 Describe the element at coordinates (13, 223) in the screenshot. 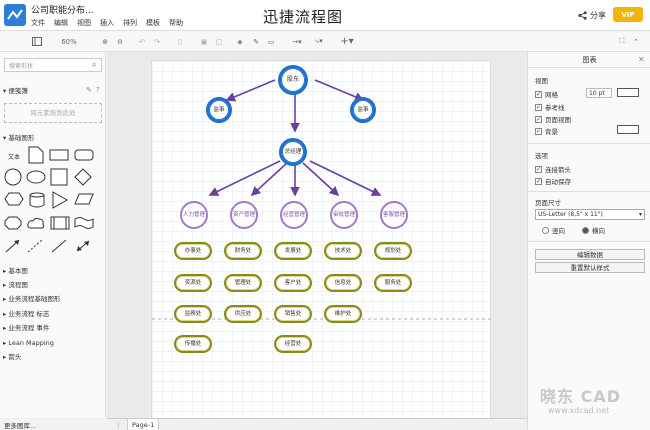

I see `octagon-shape` at that location.